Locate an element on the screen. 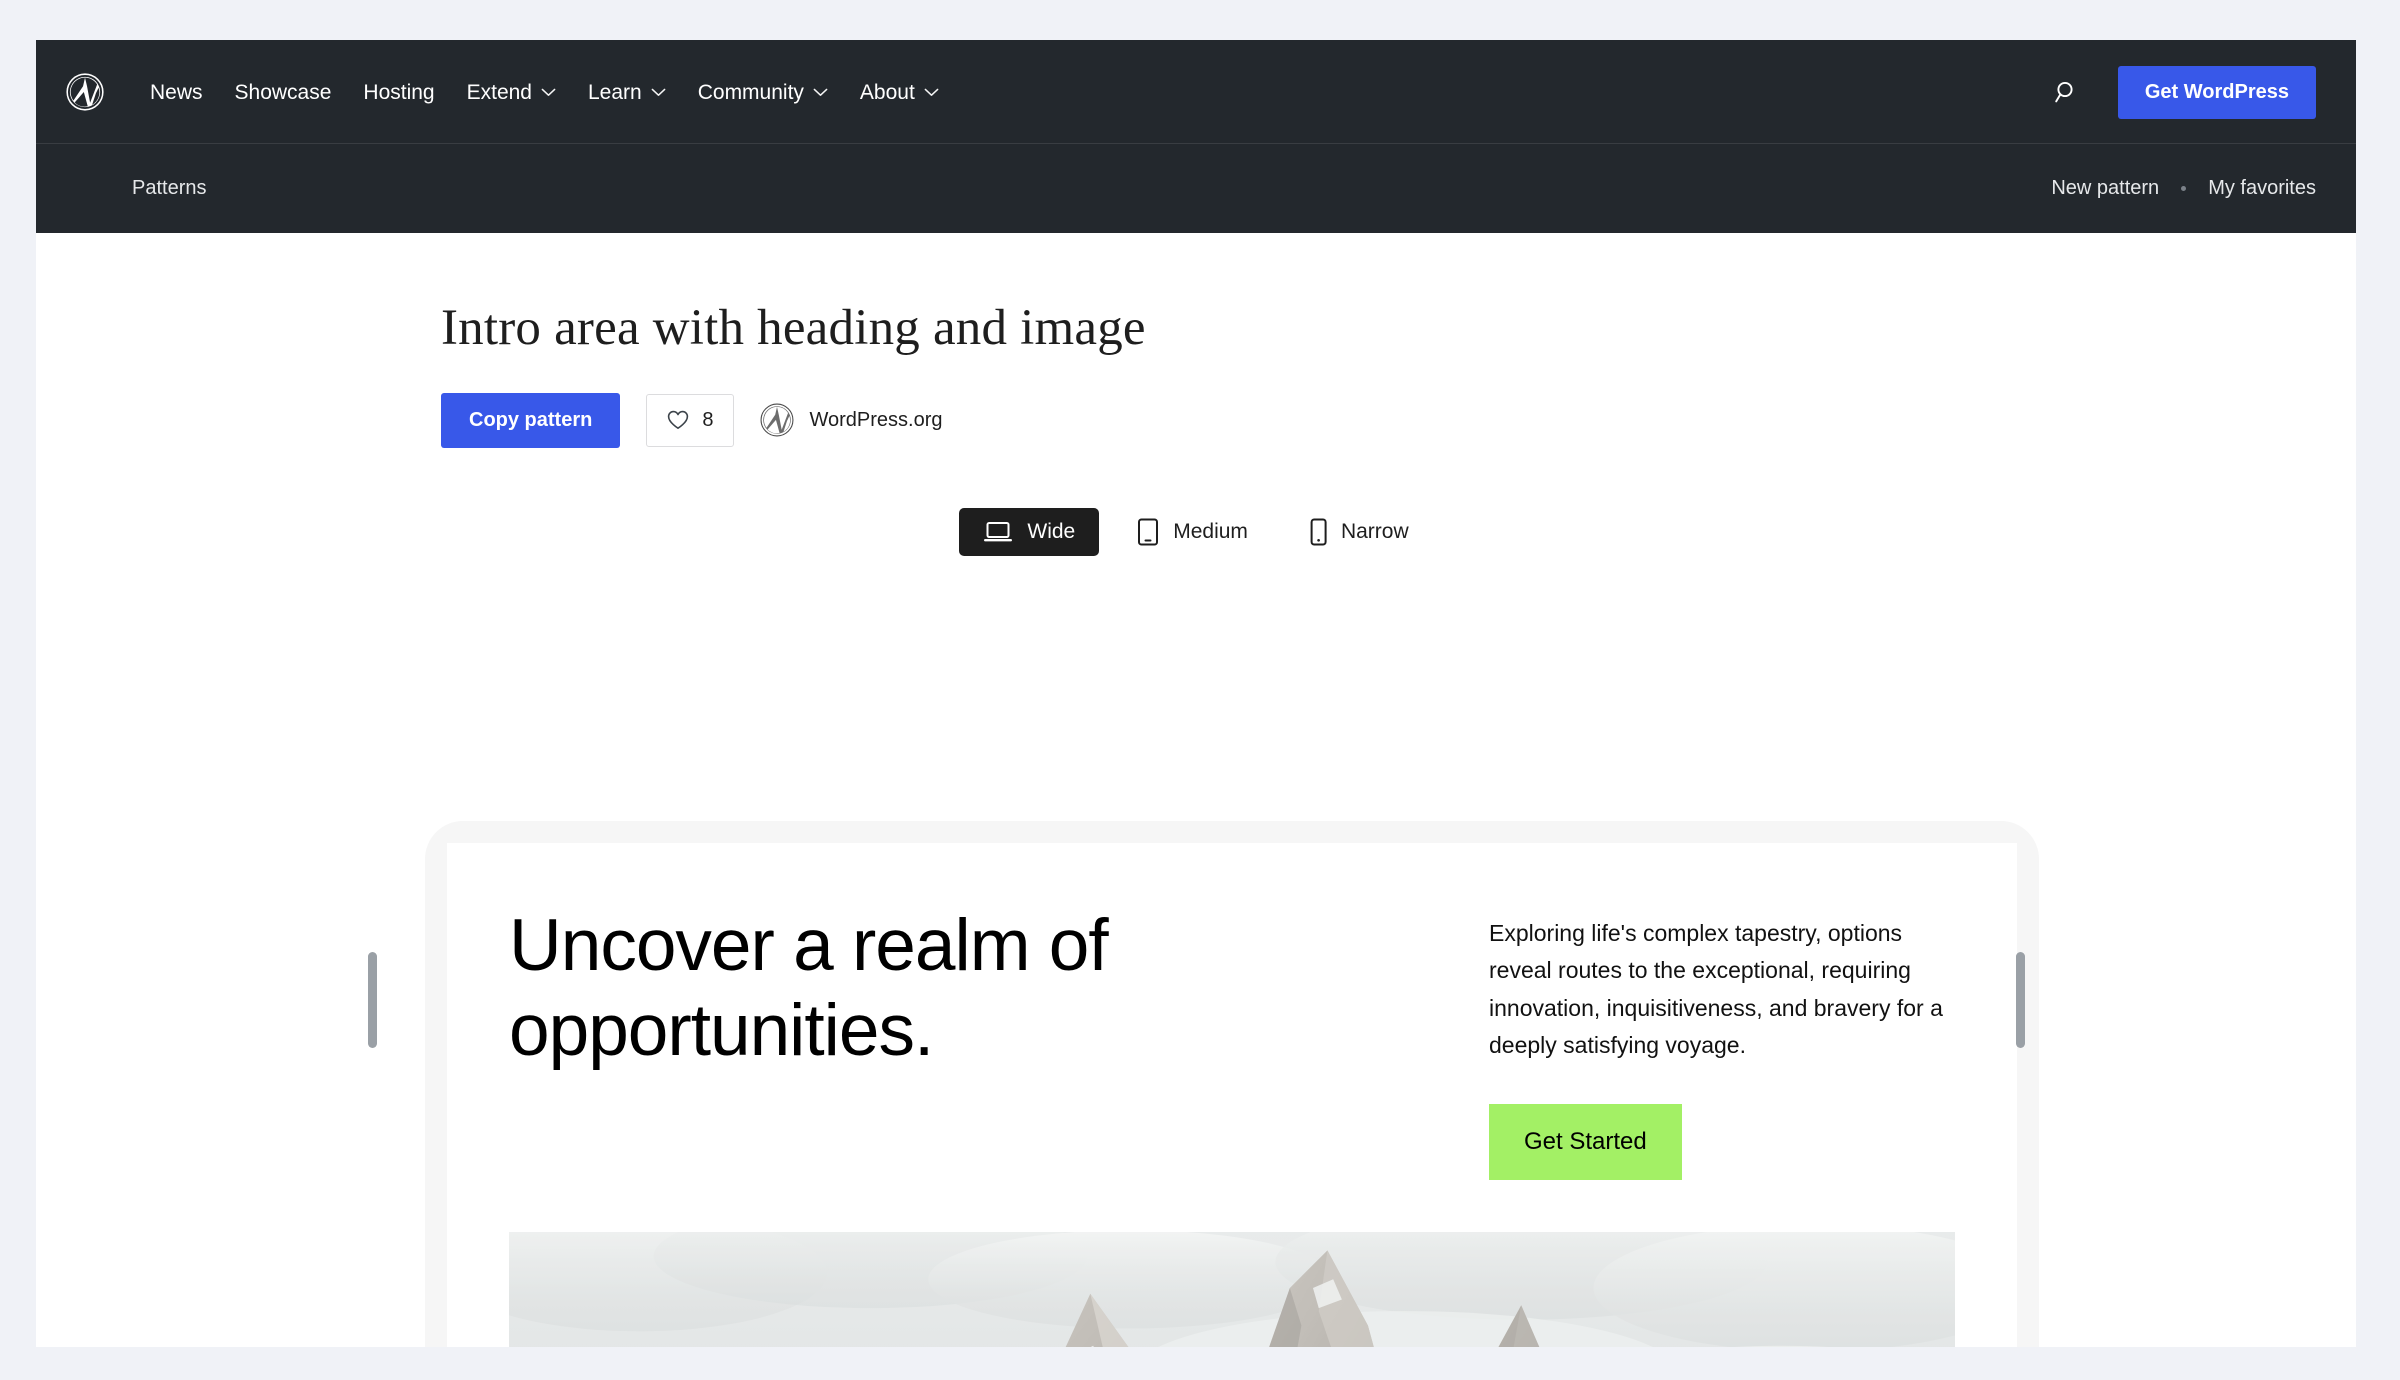  viewport-size-toggle: Wide Medium Narrow is located at coordinates (1196, 532).